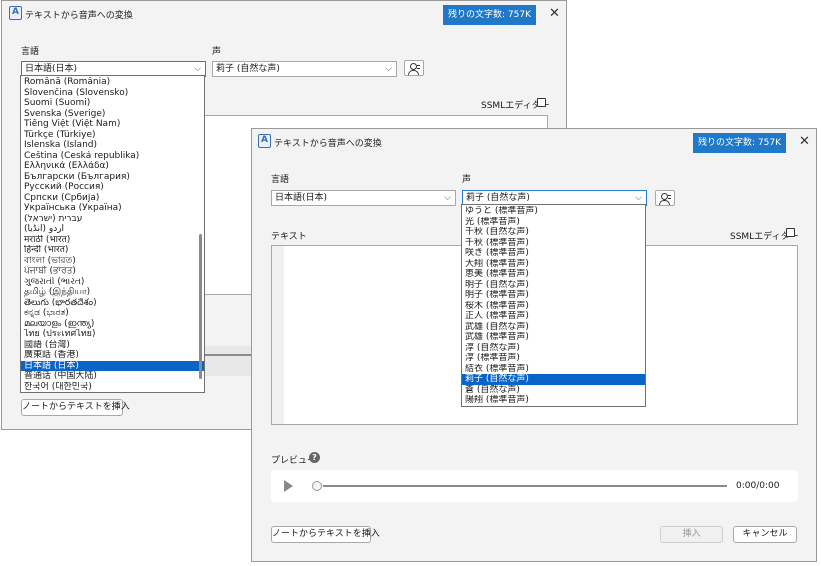  I want to click on language-option: 廣東話 (香港), so click(112, 355).